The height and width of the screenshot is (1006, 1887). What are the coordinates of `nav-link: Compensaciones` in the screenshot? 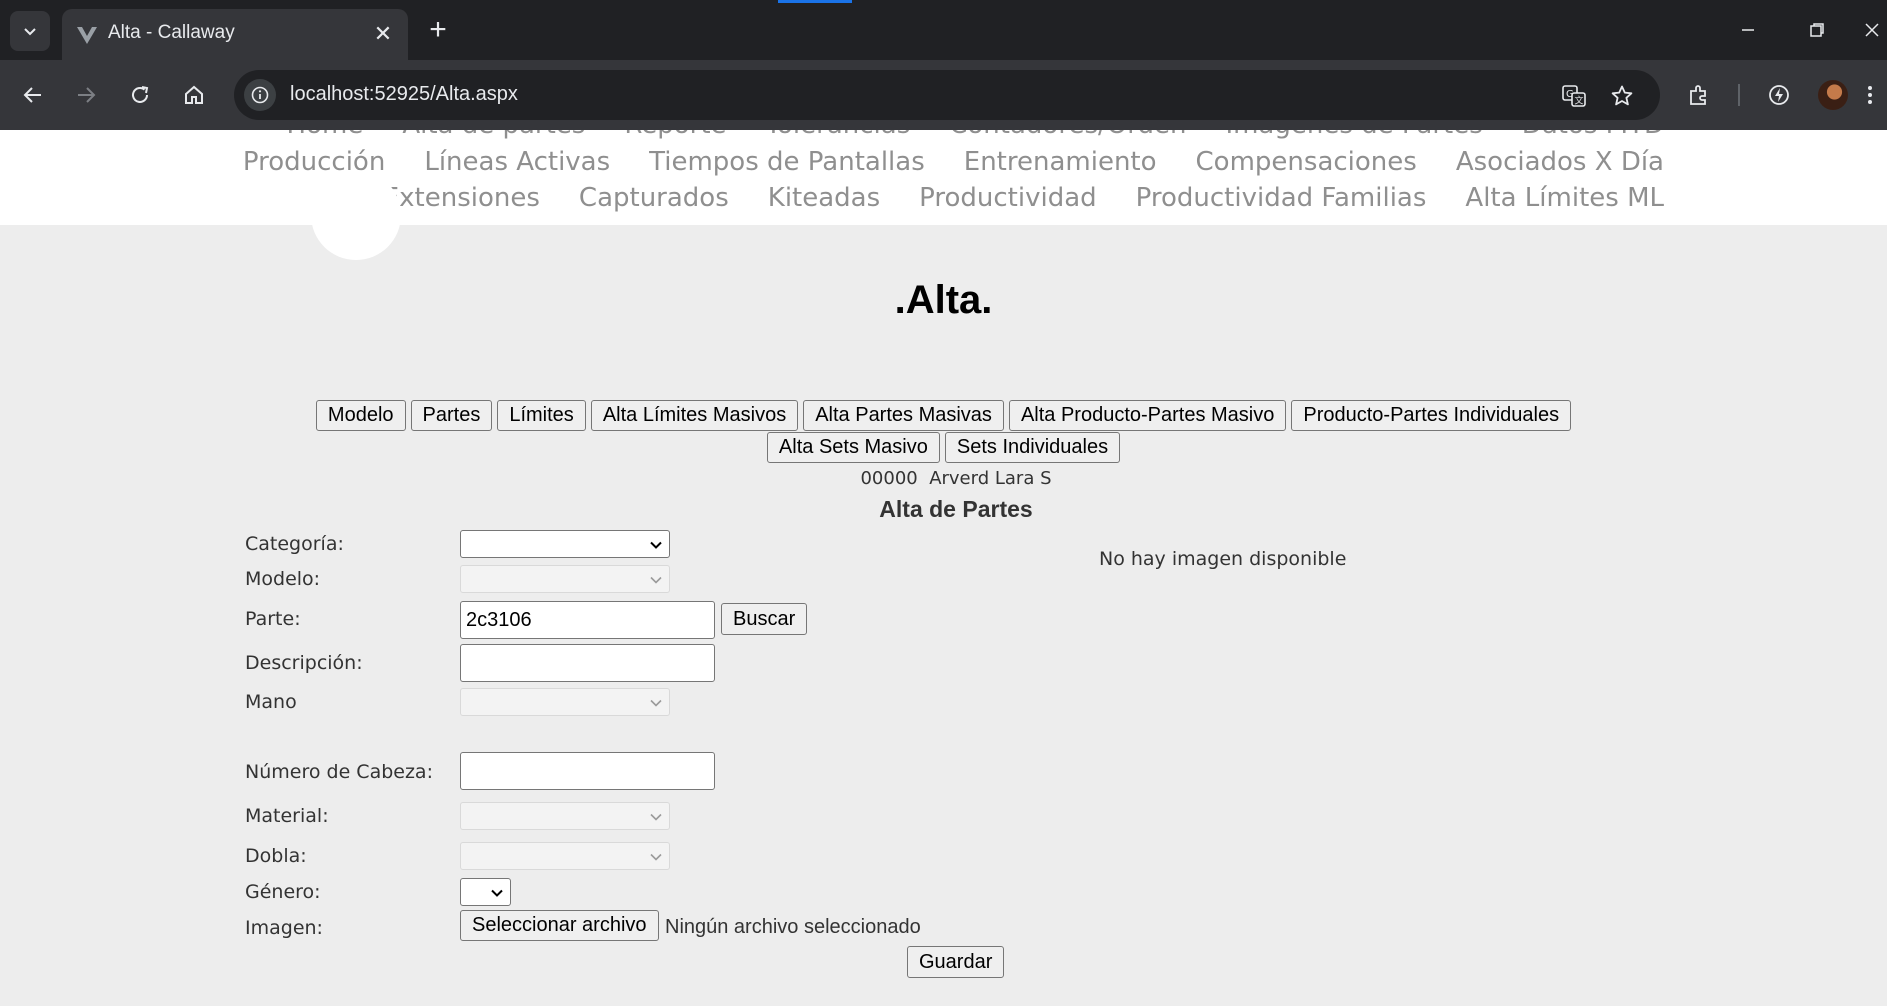 It's located at (1306, 162).